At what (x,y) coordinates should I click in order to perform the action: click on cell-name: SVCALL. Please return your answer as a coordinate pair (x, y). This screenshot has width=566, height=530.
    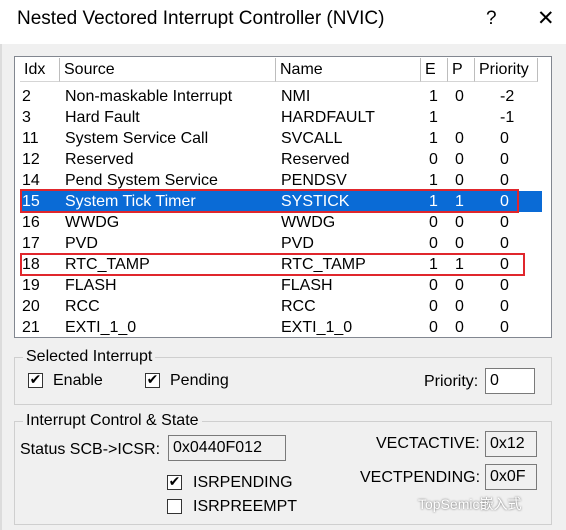
    Looking at the image, I should click on (312, 138).